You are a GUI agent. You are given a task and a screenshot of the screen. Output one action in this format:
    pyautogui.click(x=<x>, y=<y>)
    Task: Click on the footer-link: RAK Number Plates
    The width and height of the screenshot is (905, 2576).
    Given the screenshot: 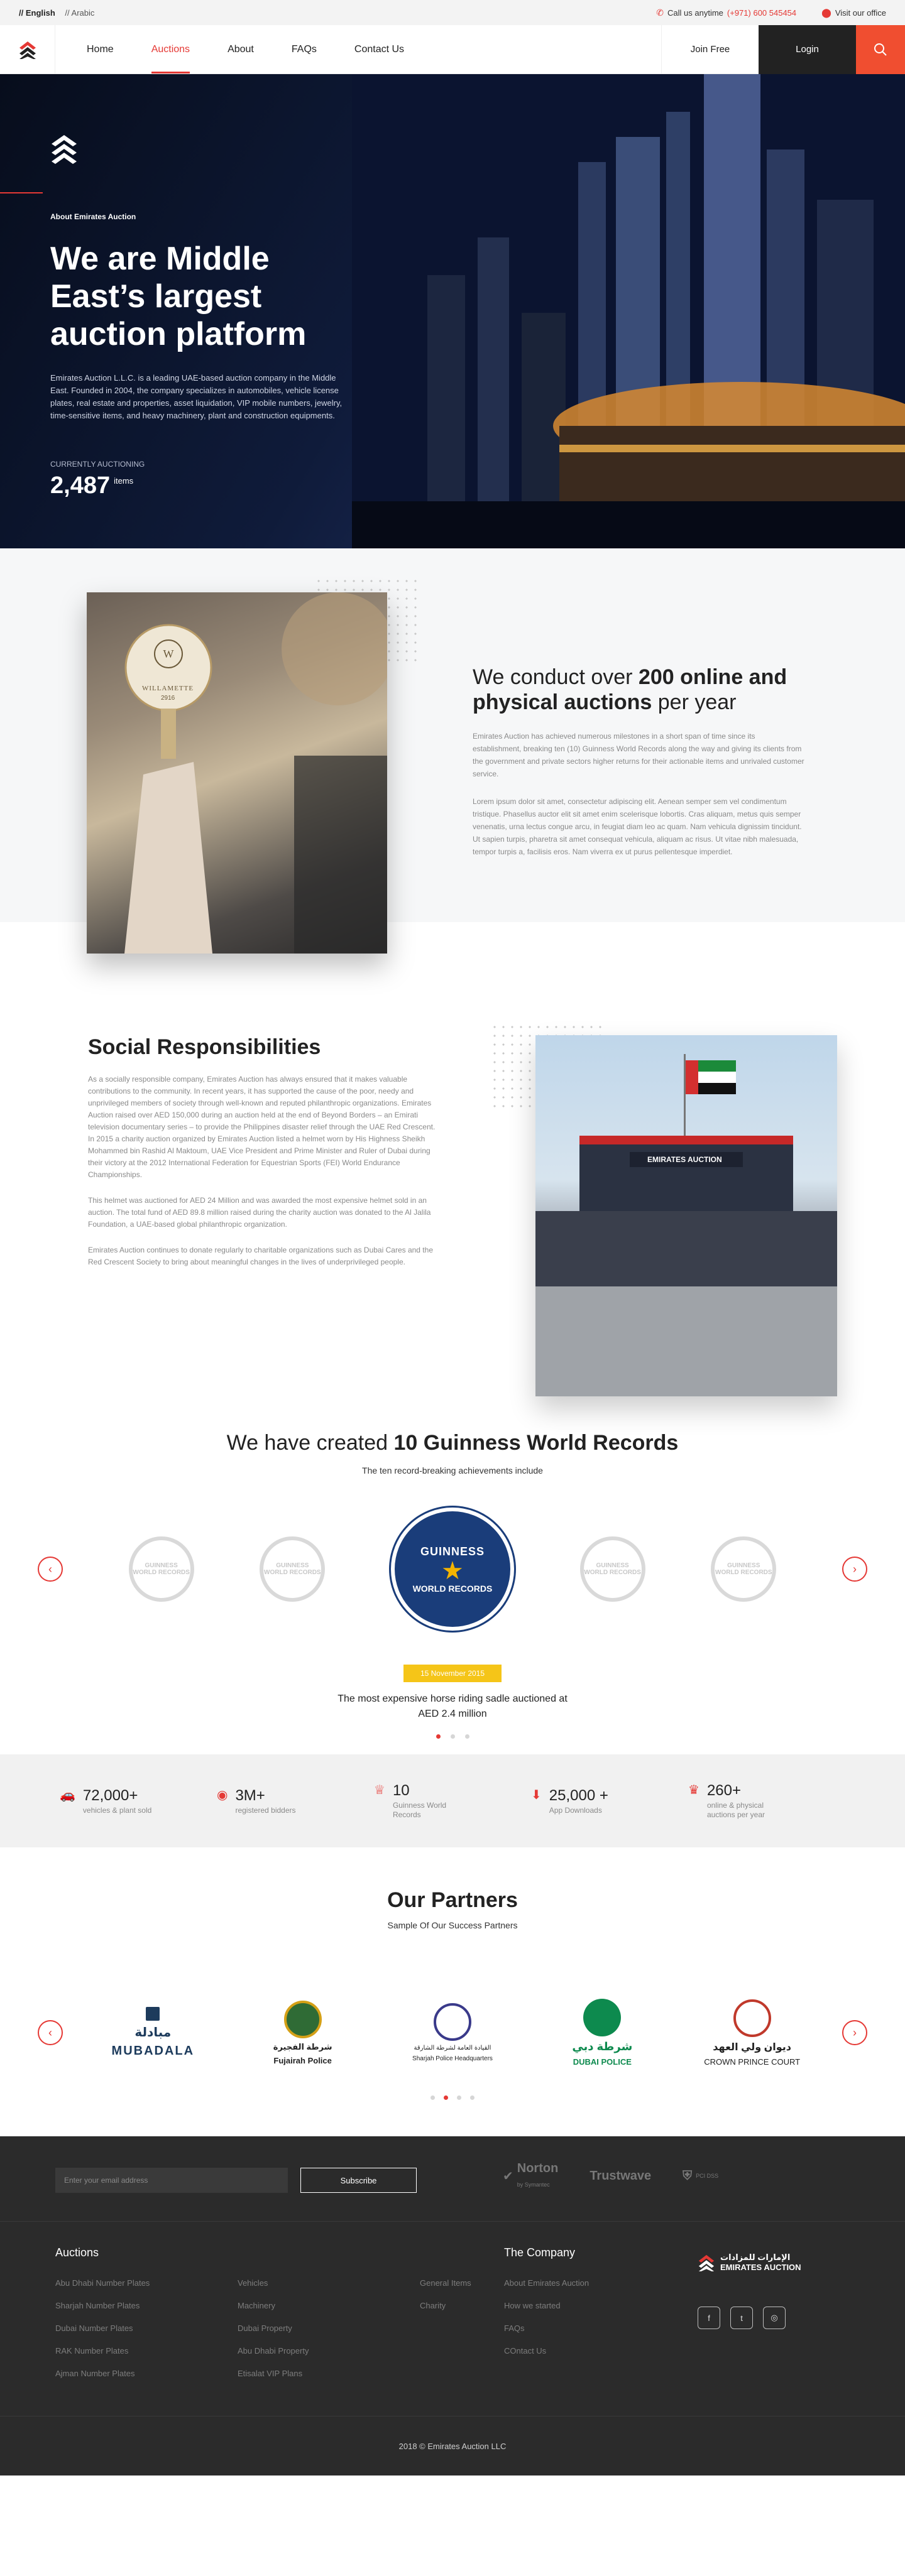 What is the action you would take?
    pyautogui.click(x=146, y=2357)
    